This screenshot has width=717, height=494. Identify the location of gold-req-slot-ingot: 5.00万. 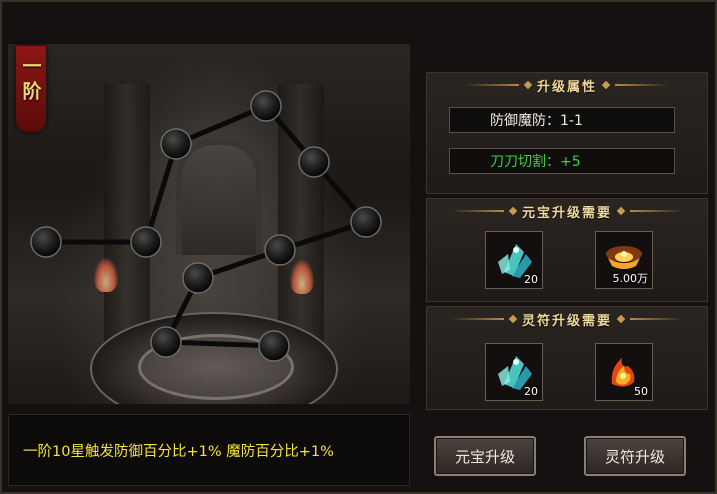
(624, 260).